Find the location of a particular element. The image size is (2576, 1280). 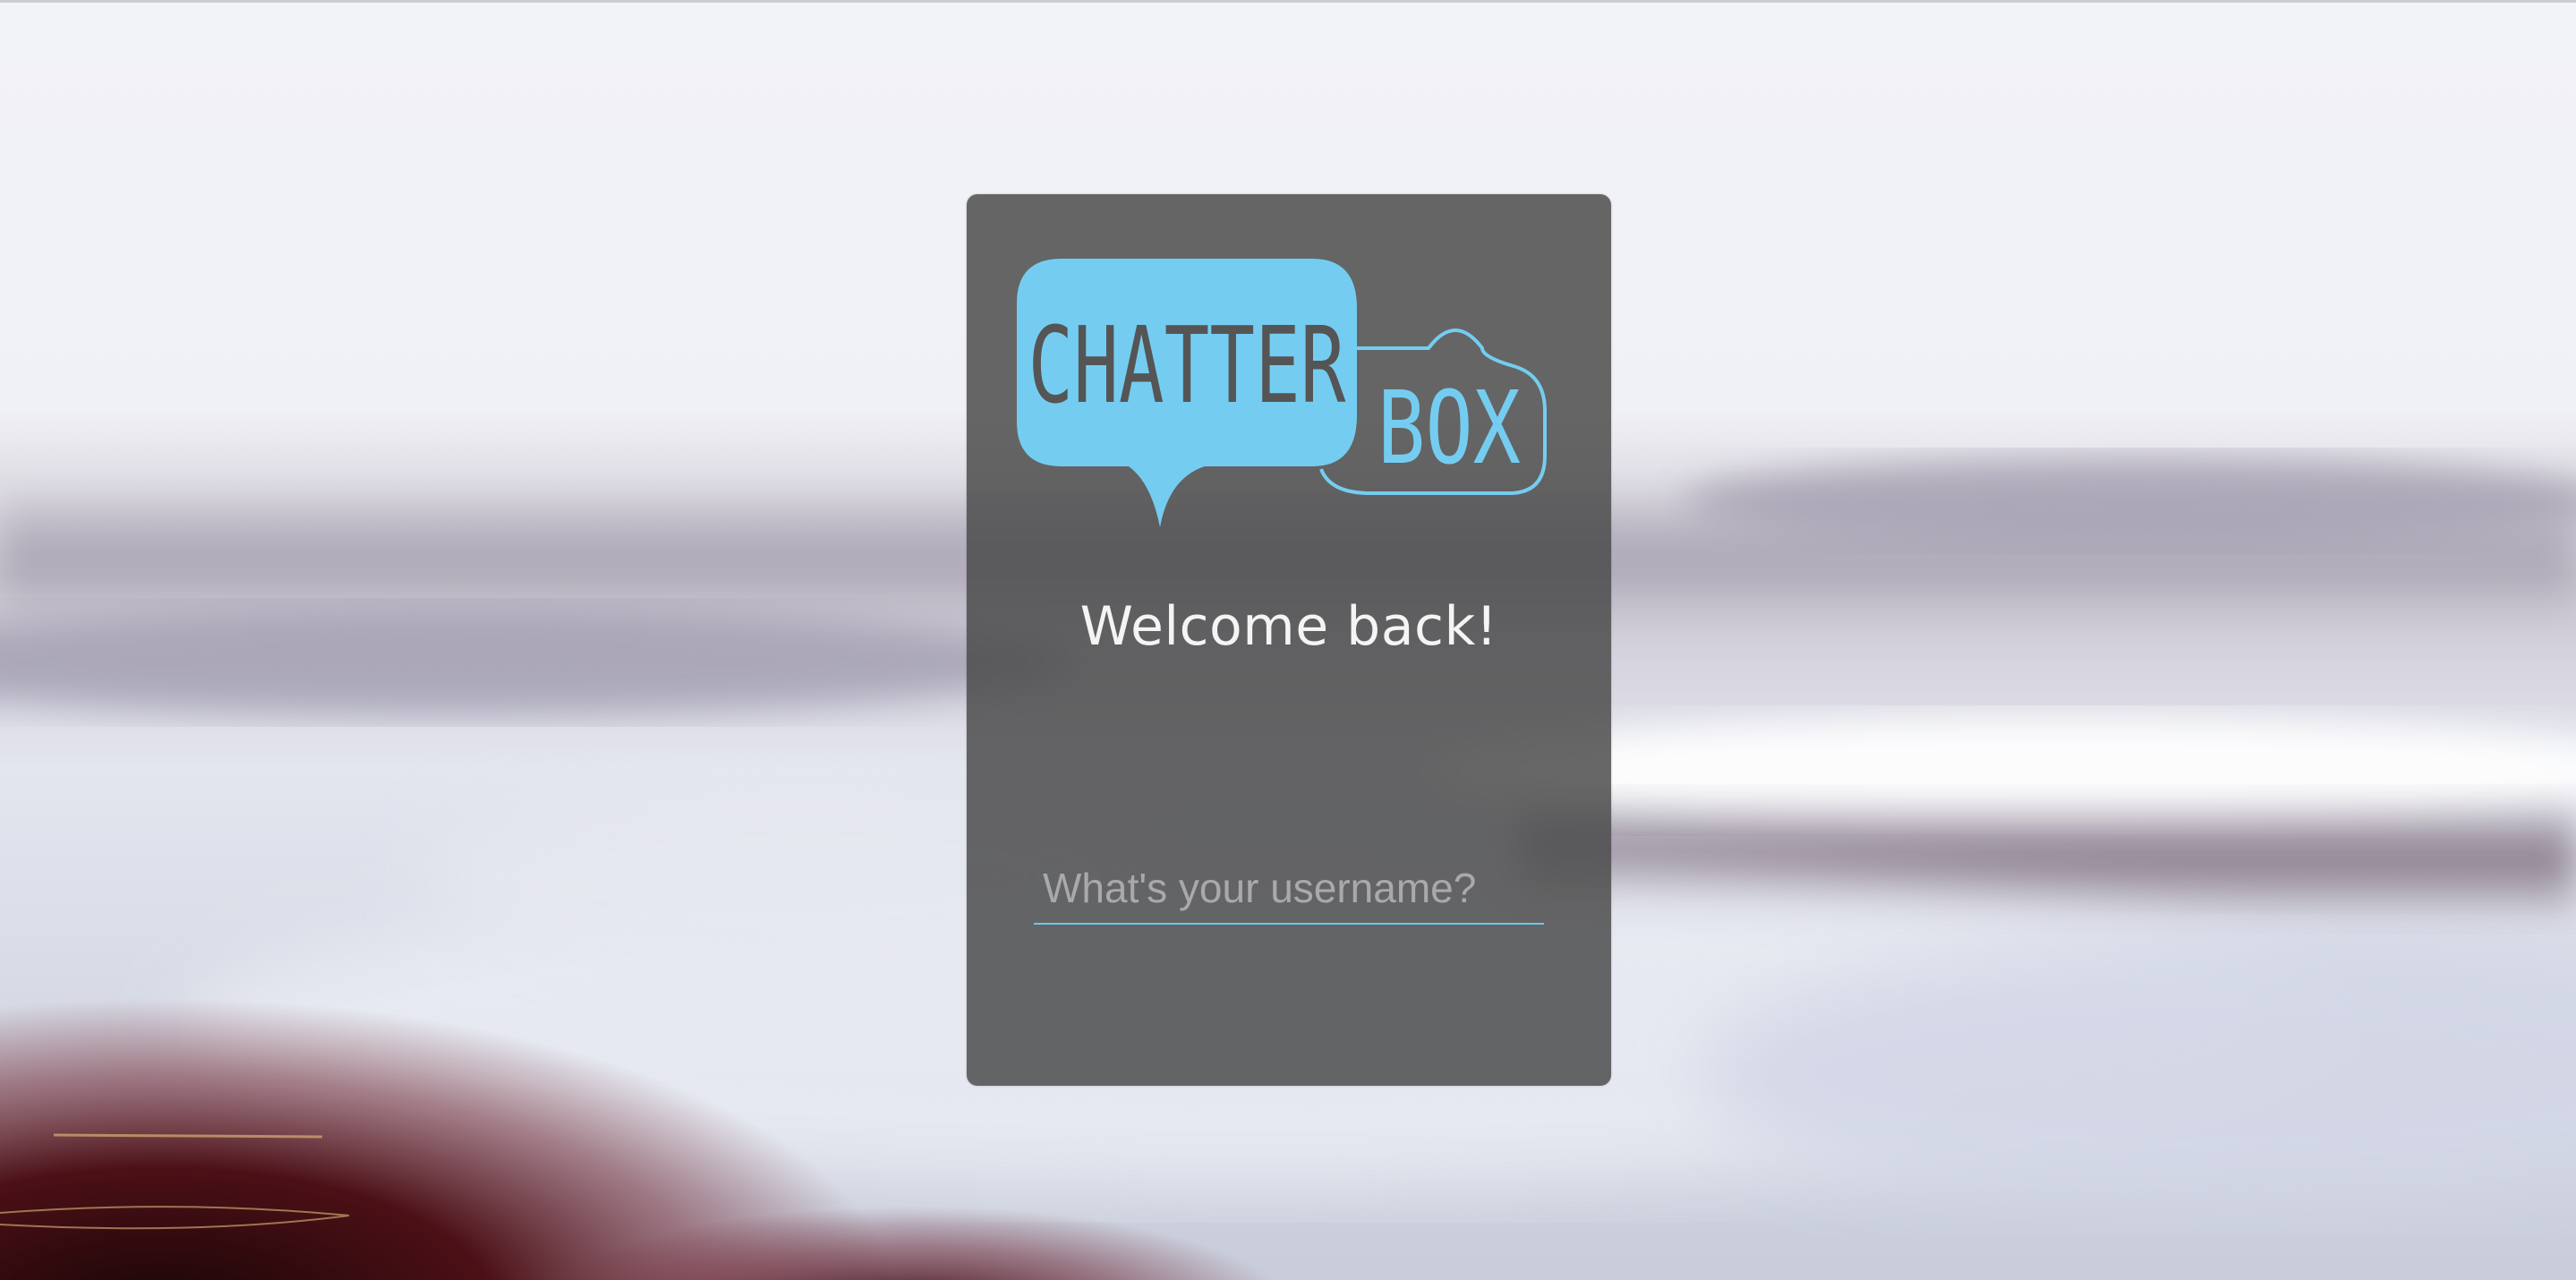

welcome-heading: Welcome back! is located at coordinates (1288, 626).